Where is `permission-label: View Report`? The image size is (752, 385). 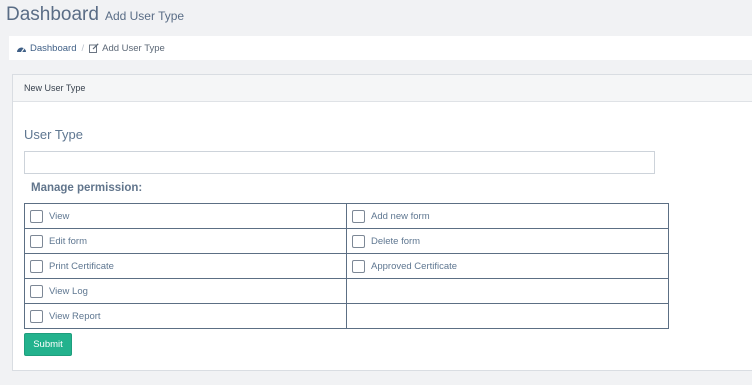
permission-label: View Report is located at coordinates (75, 316).